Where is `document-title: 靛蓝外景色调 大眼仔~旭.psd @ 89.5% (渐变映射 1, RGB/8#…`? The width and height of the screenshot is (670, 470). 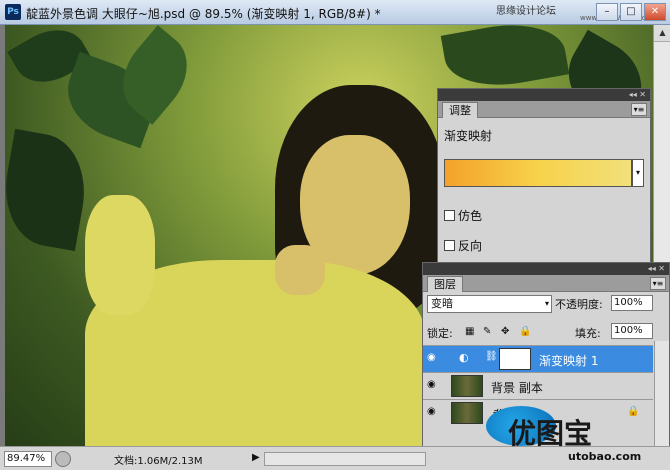 document-title: 靛蓝外景色调 大眼仔~旭.psd @ 89.5% (渐变映射 1, RGB/8#… is located at coordinates (203, 14).